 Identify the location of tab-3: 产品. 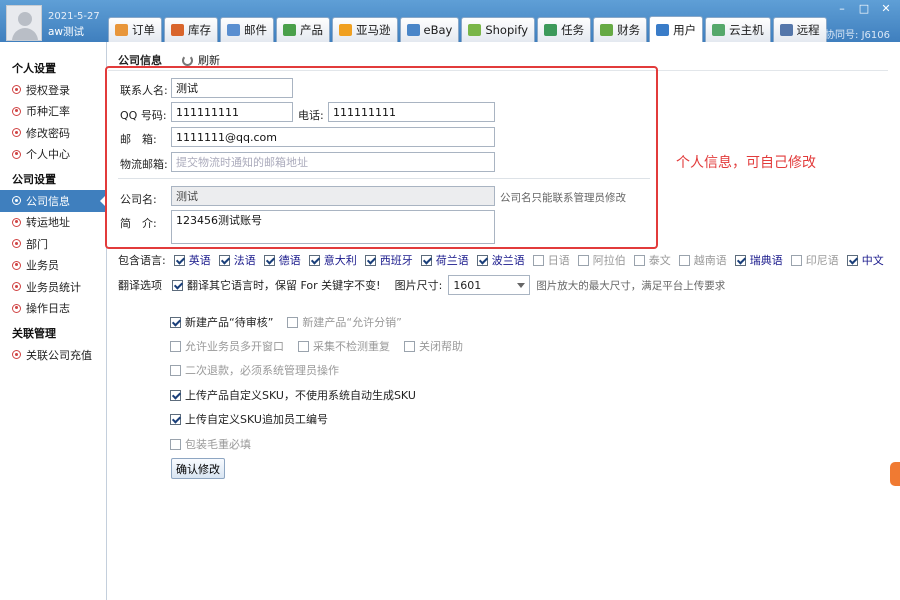
(303, 29).